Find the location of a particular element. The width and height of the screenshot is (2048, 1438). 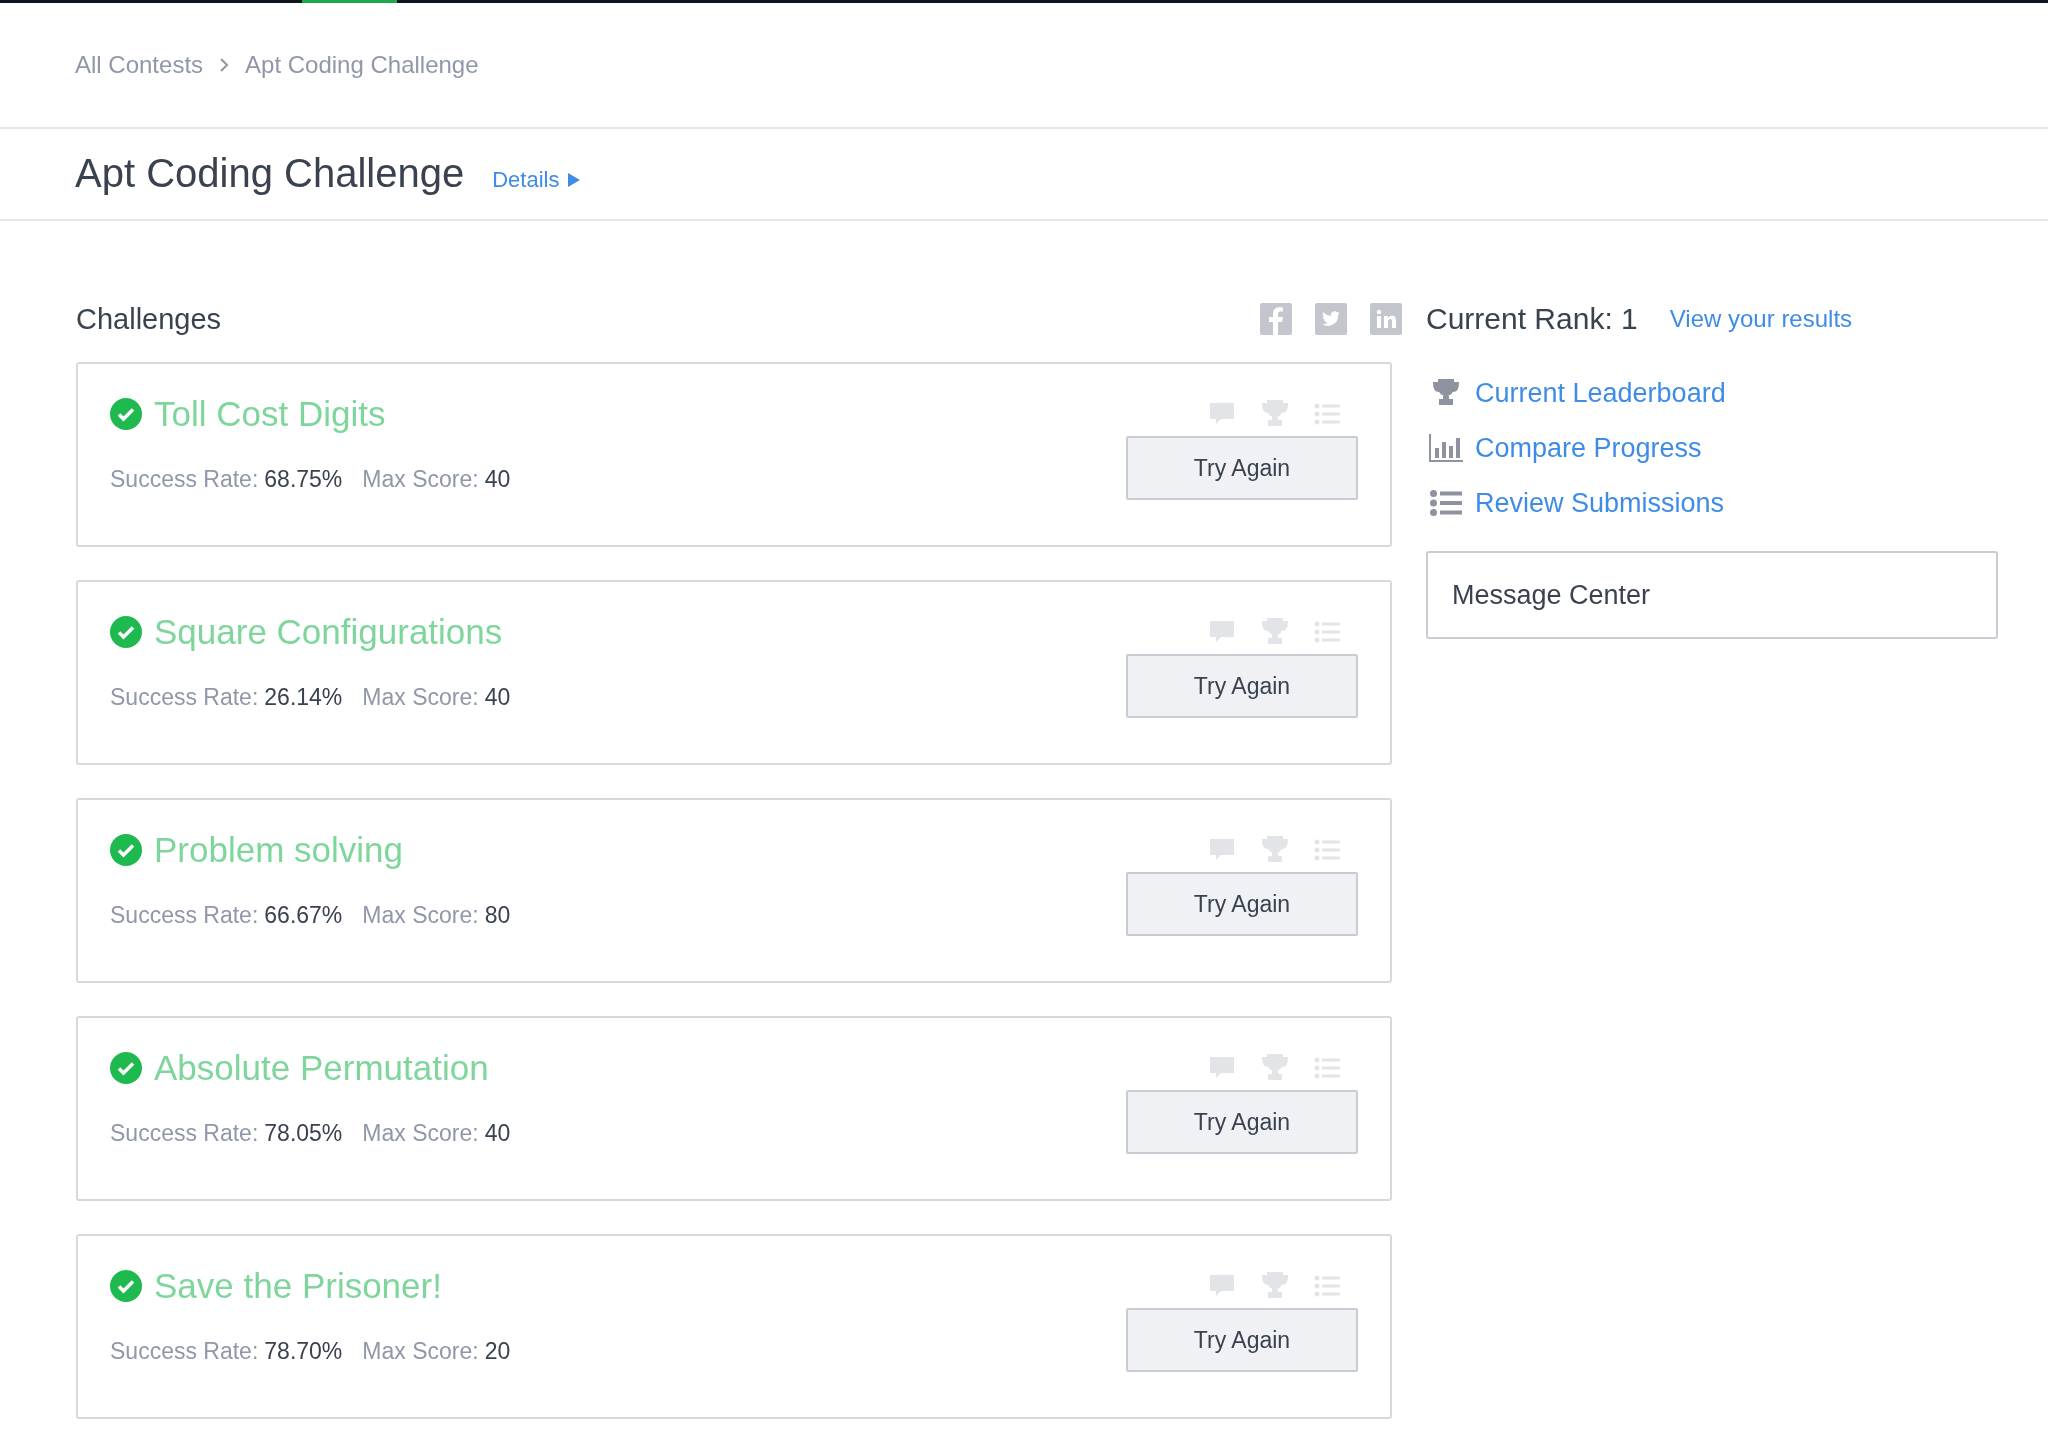

breadcrumb-link: Apt Coding Challenge is located at coordinates (362, 65).